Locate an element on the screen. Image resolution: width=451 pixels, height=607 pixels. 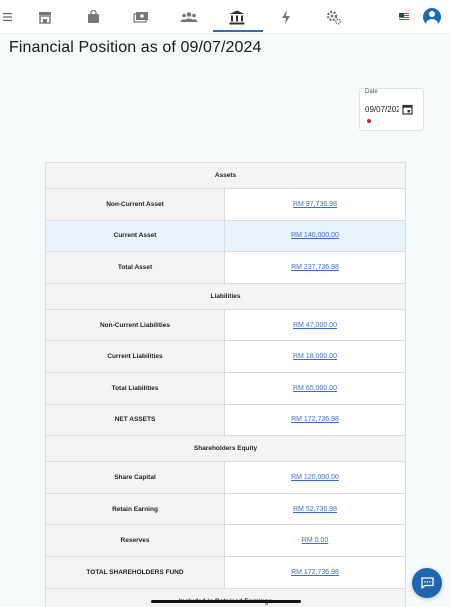
amount-link: RM 65,000.00 is located at coordinates (315, 388).